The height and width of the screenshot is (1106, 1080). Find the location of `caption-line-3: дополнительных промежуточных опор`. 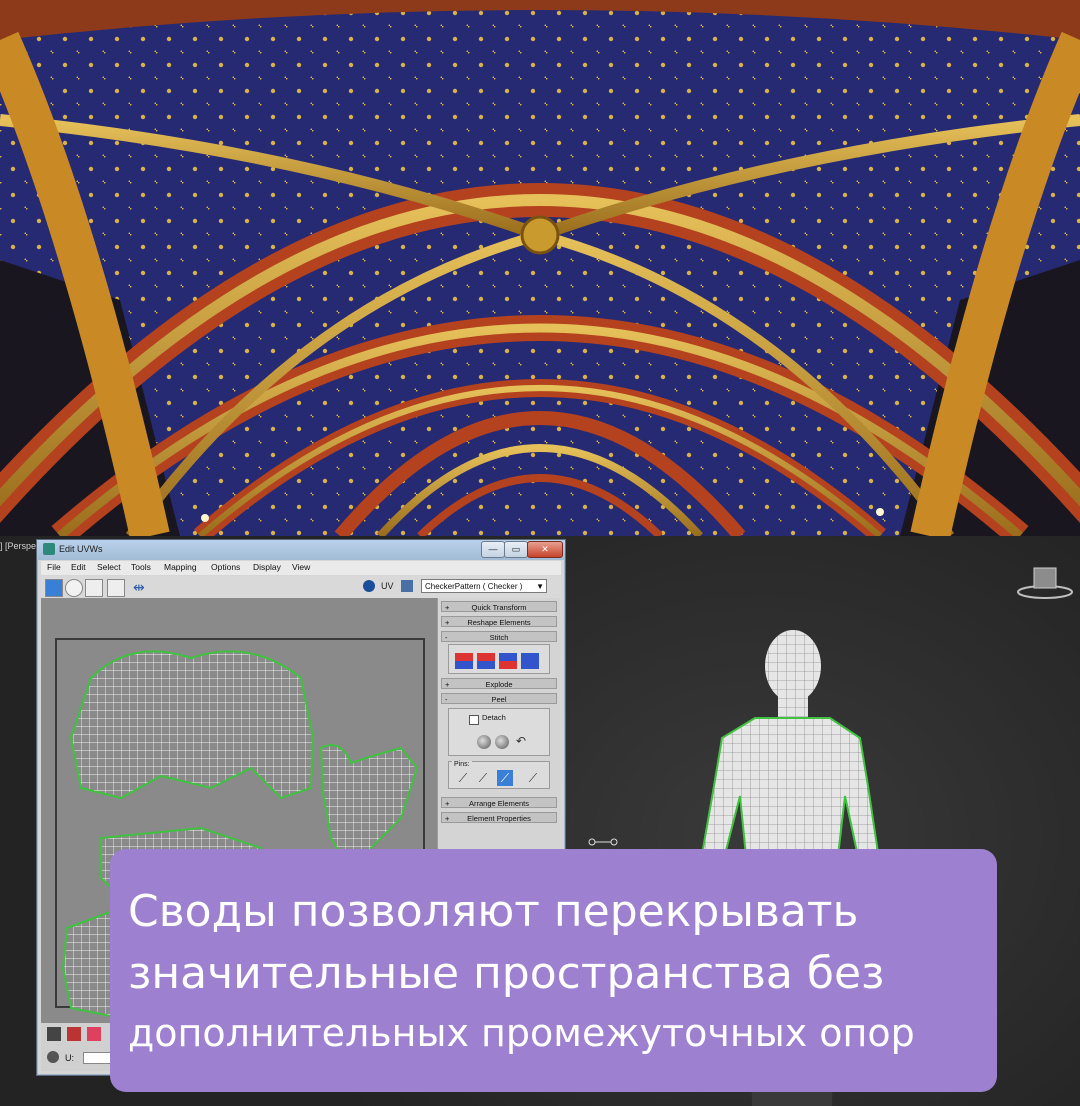

caption-line-3: дополнительных промежуточных опор is located at coordinates (521, 1033).